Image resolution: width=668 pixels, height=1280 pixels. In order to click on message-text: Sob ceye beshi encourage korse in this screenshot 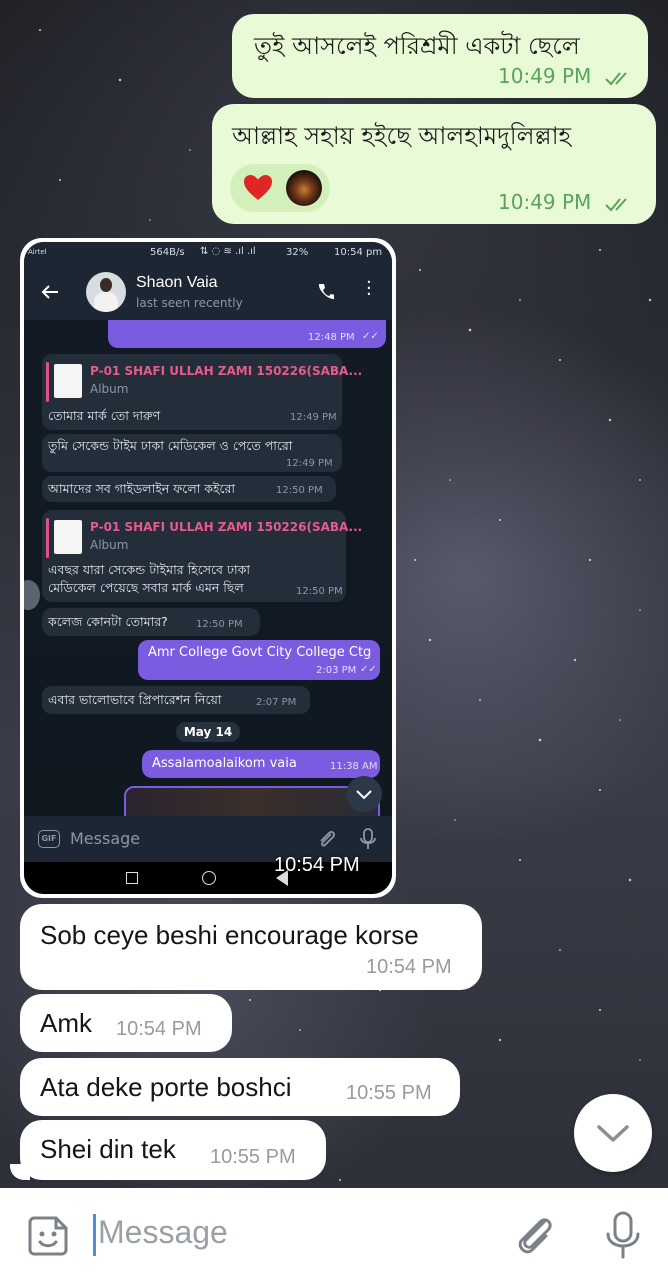, I will do `click(229, 935)`.